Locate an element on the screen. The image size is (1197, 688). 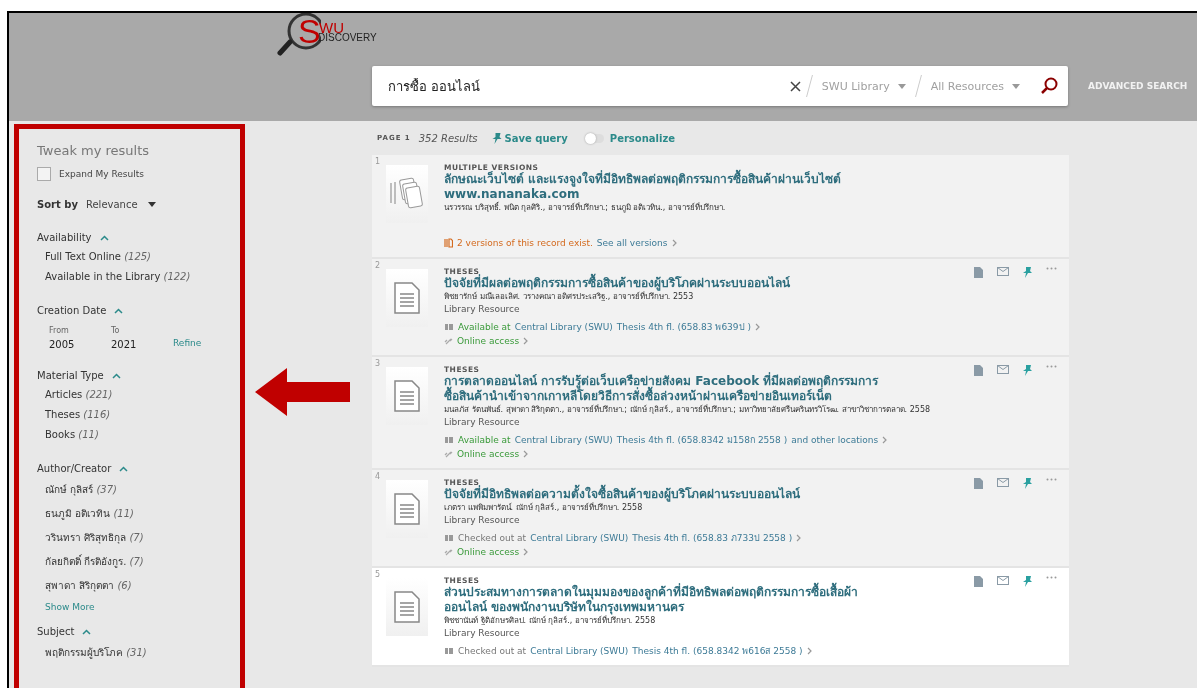
facet-item: Full Text Online (125) is located at coordinates (142, 256).